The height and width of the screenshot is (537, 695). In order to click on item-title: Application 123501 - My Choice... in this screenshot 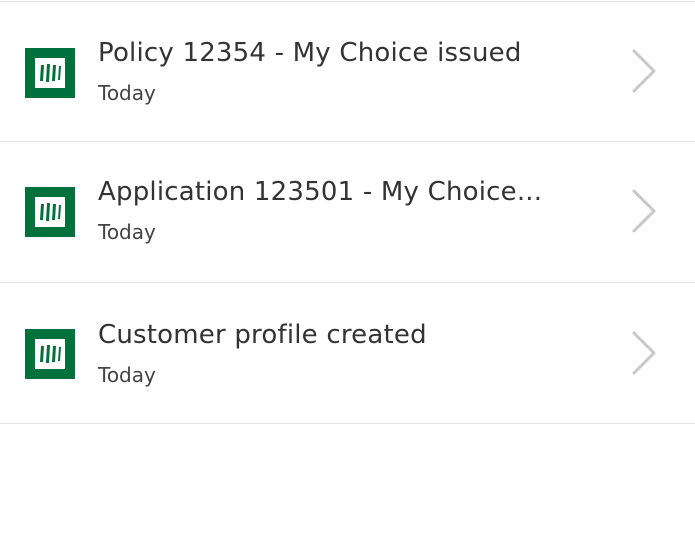, I will do `click(320, 192)`.